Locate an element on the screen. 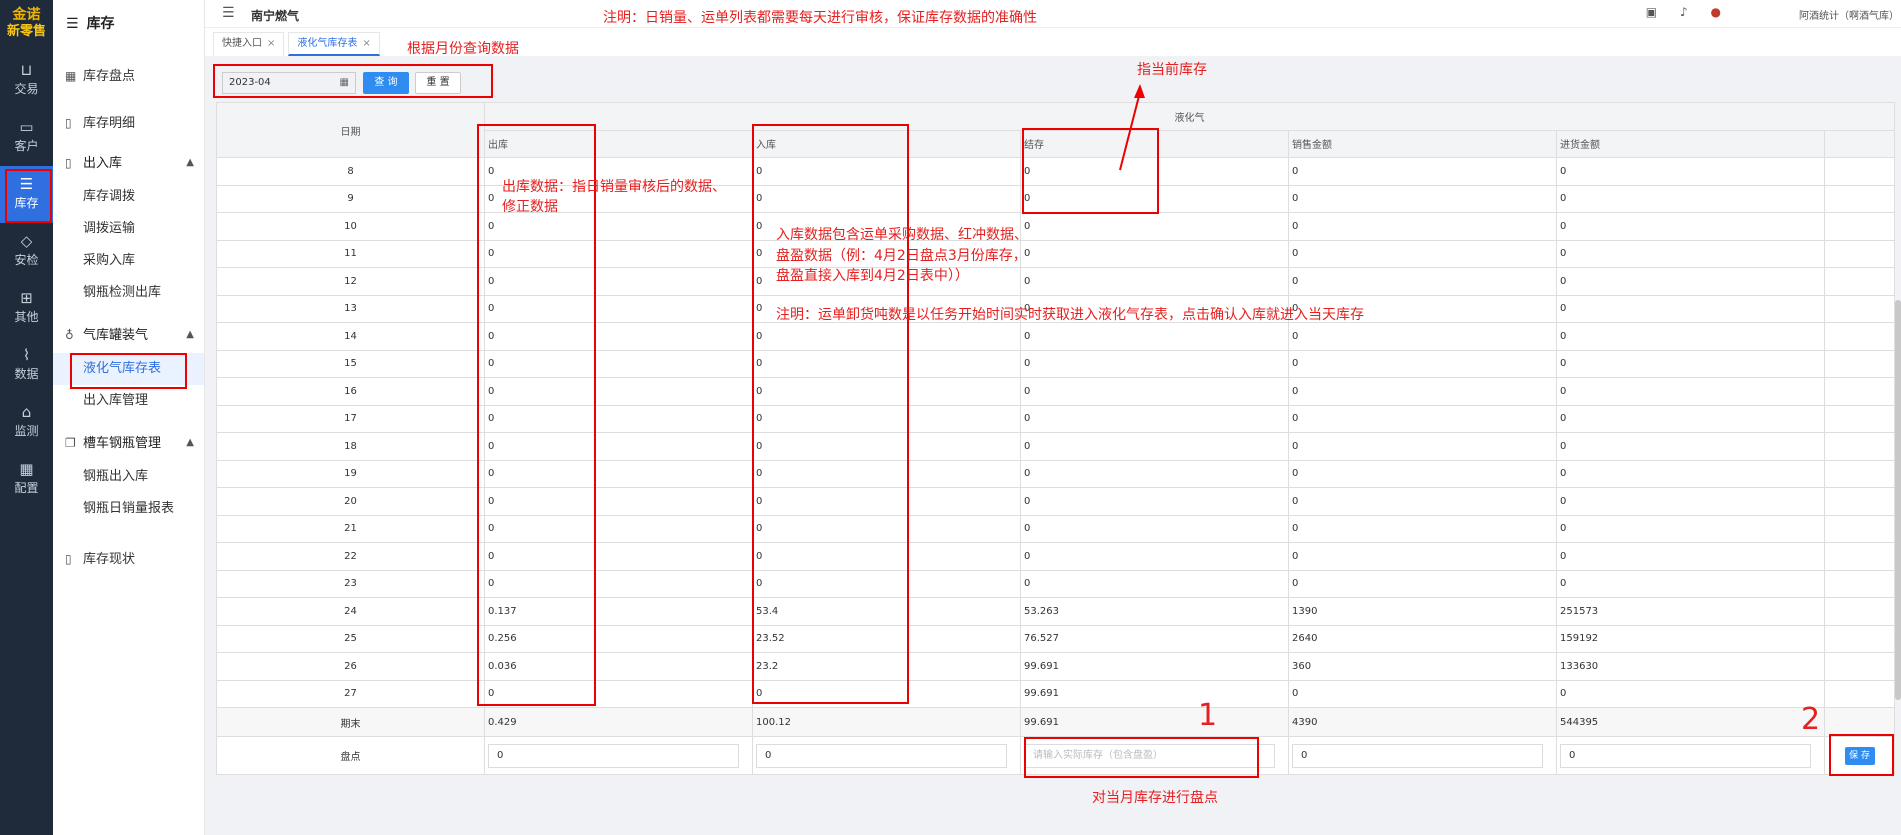 Image resolution: width=1901 pixels, height=835 pixels. summary-out: 0.429 is located at coordinates (618, 722).